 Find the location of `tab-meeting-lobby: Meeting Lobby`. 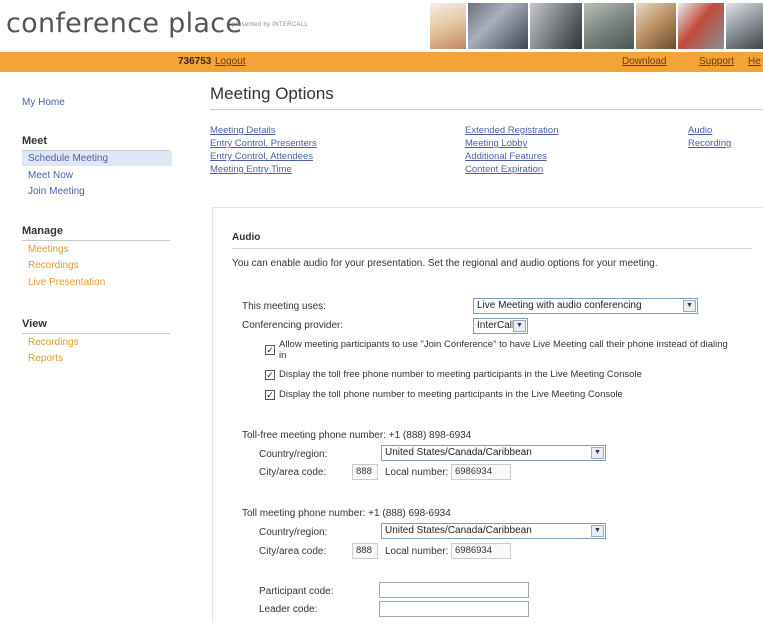

tab-meeting-lobby: Meeting Lobby is located at coordinates (511, 143).